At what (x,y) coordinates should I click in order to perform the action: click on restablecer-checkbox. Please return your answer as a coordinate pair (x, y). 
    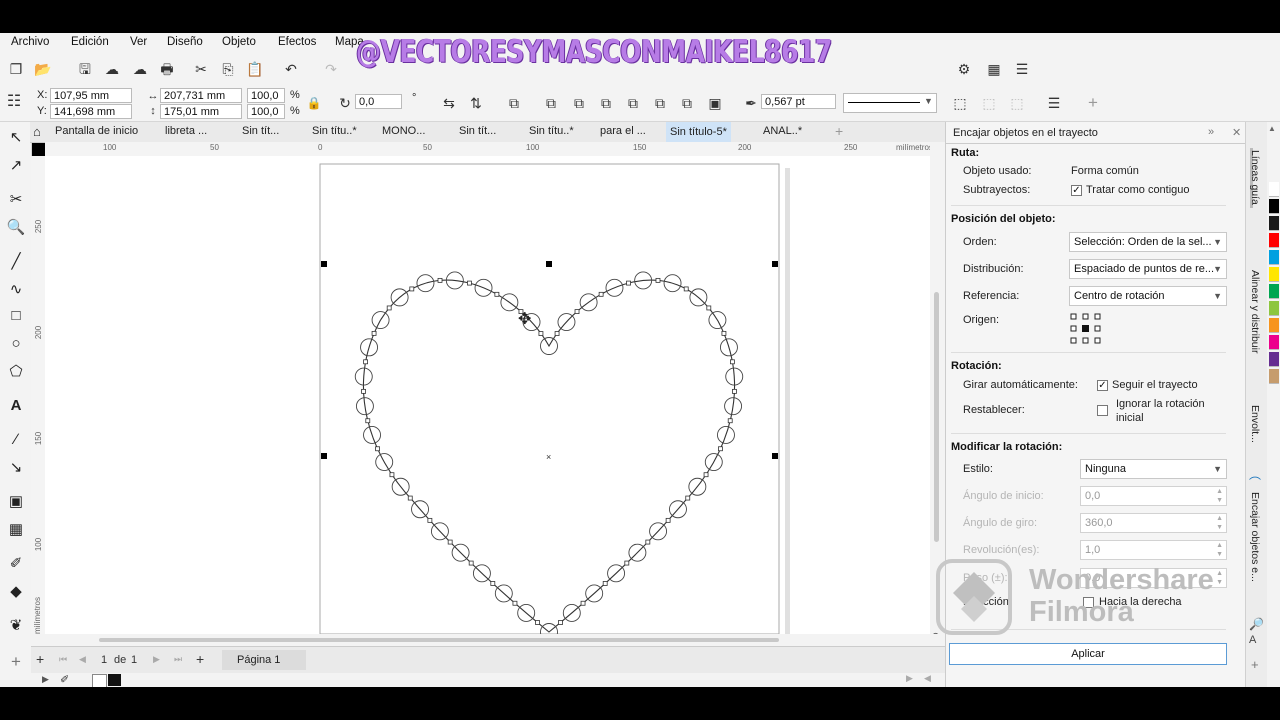
    Looking at the image, I should click on (1102, 410).